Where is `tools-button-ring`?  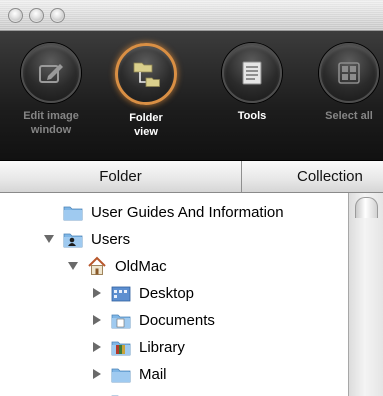
tools-button-ring is located at coordinates (252, 73).